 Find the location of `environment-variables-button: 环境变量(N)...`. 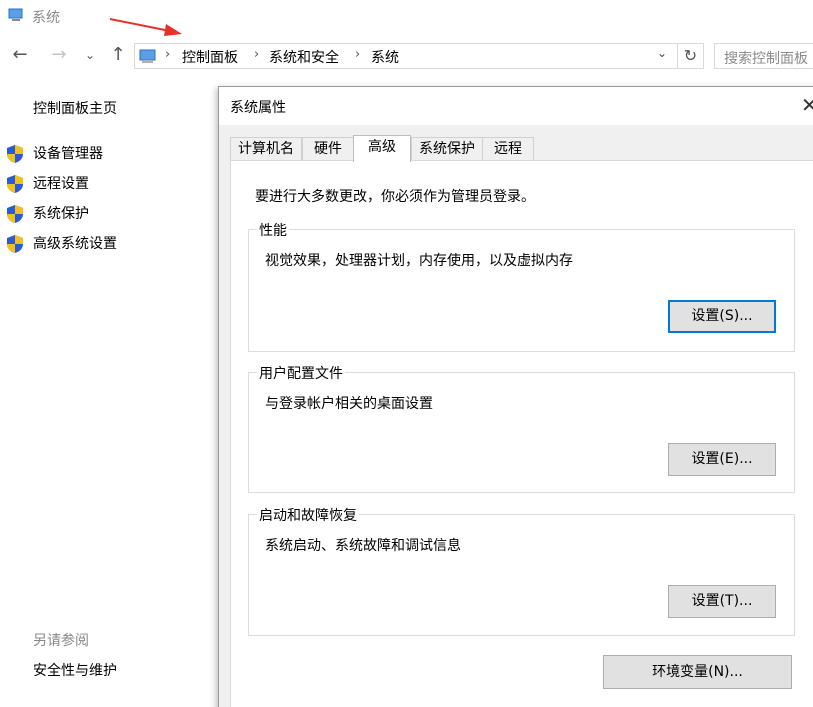

environment-variables-button: 环境变量(N)... is located at coordinates (697, 672).